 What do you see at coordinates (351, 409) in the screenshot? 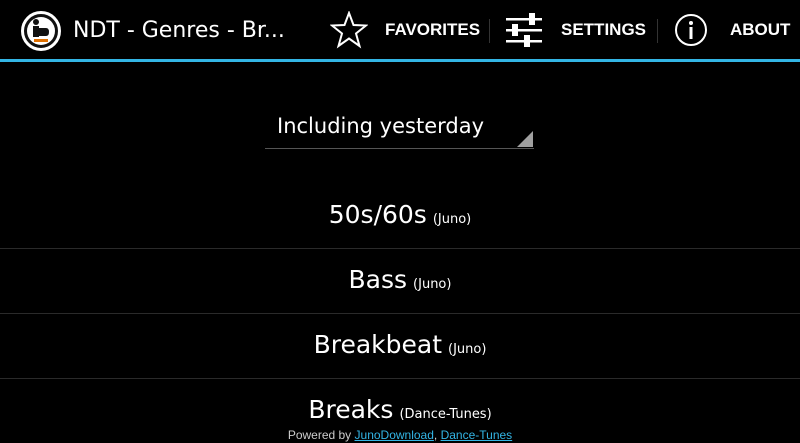
I see `genre-name: Breaks` at bounding box center [351, 409].